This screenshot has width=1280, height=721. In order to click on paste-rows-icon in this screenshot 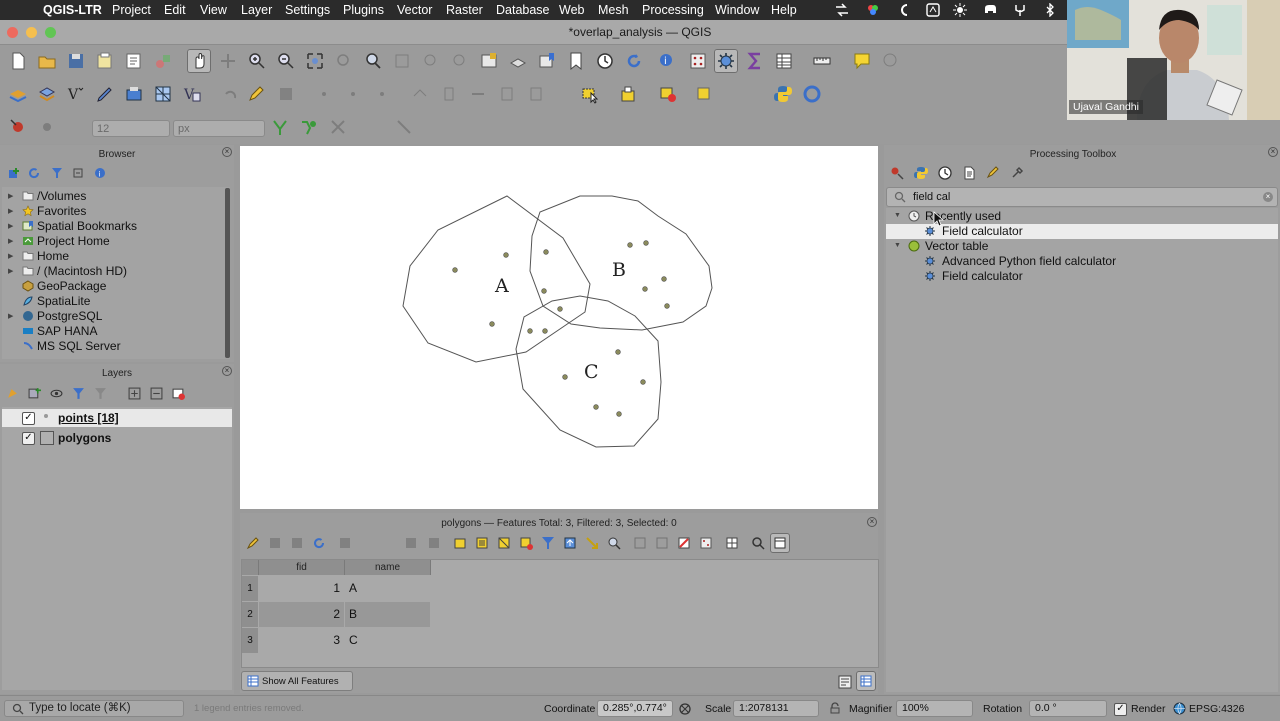, I will do `click(662, 543)`.